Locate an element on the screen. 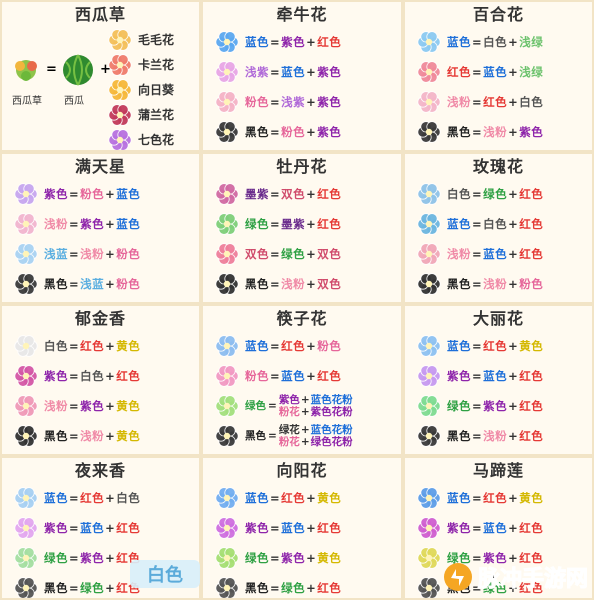 The image size is (594, 600). result-color: 粉色 is located at coordinates (257, 375).